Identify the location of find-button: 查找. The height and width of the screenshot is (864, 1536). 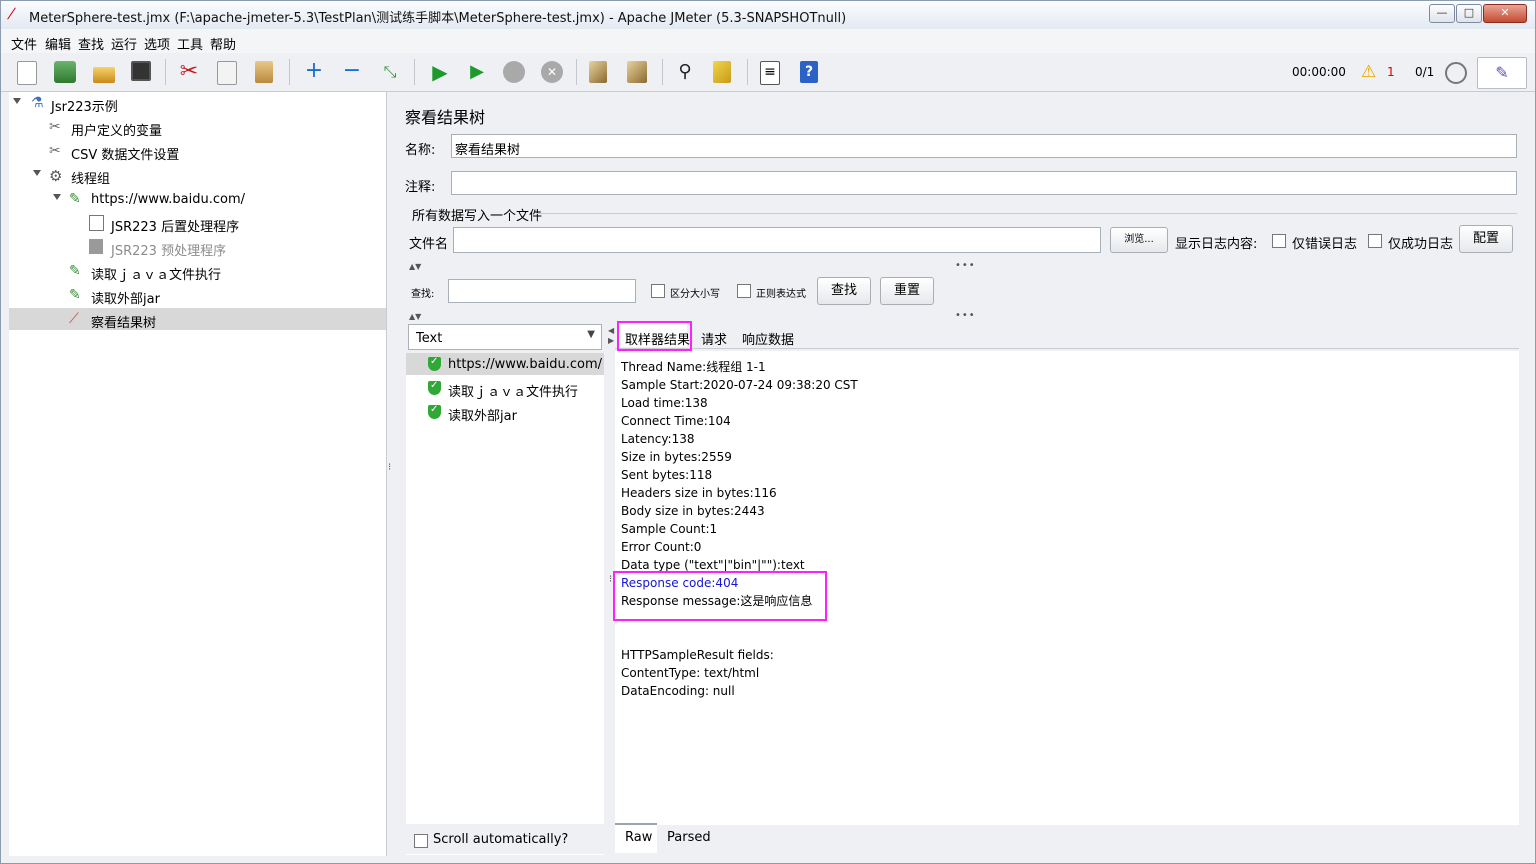
(844, 291).